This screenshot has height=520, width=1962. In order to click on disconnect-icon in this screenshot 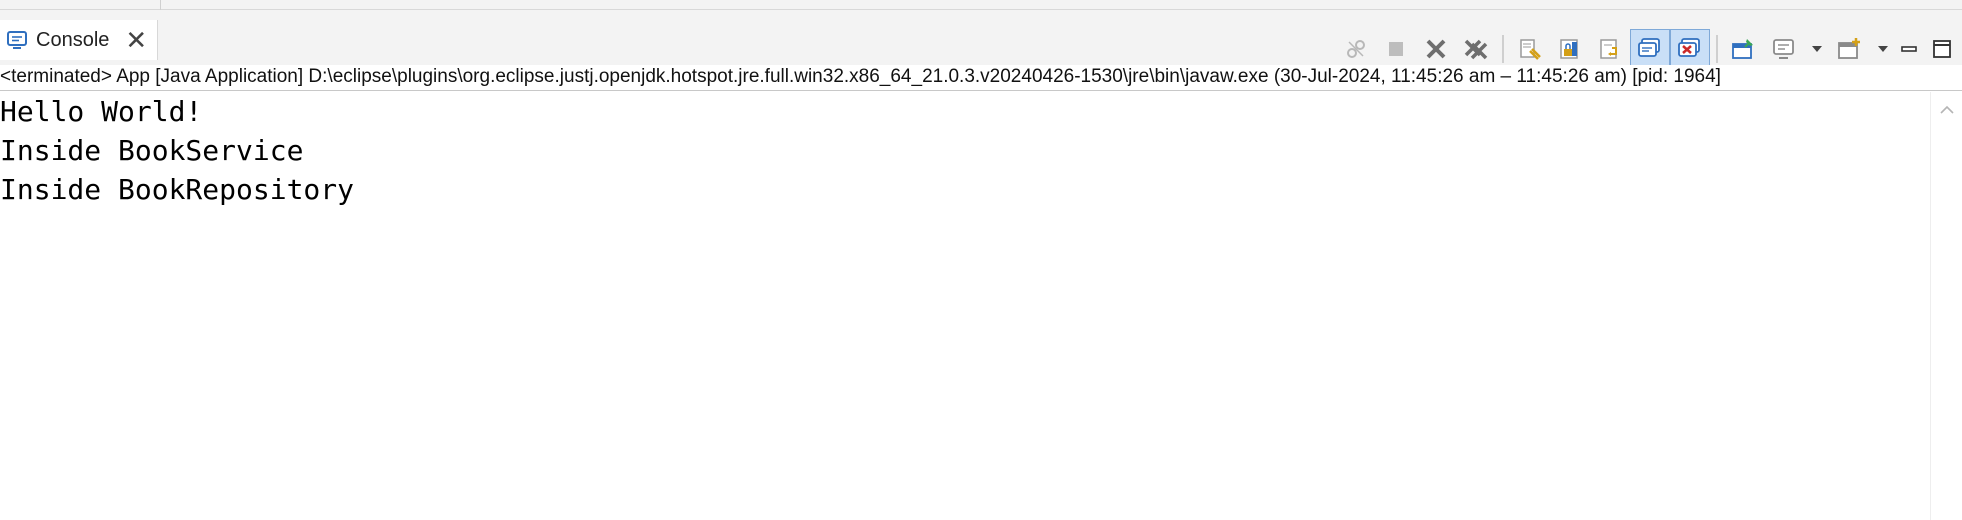, I will do `click(1356, 49)`.